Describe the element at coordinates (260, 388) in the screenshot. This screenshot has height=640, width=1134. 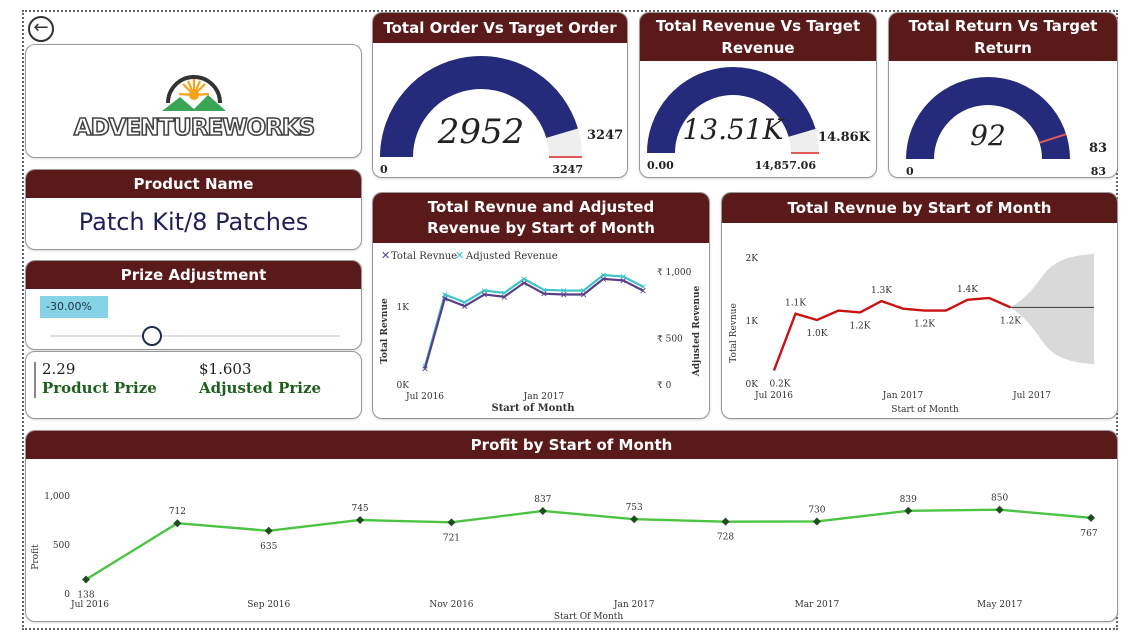
I see `adjusted-prize-label: Adjusted Prize` at that location.